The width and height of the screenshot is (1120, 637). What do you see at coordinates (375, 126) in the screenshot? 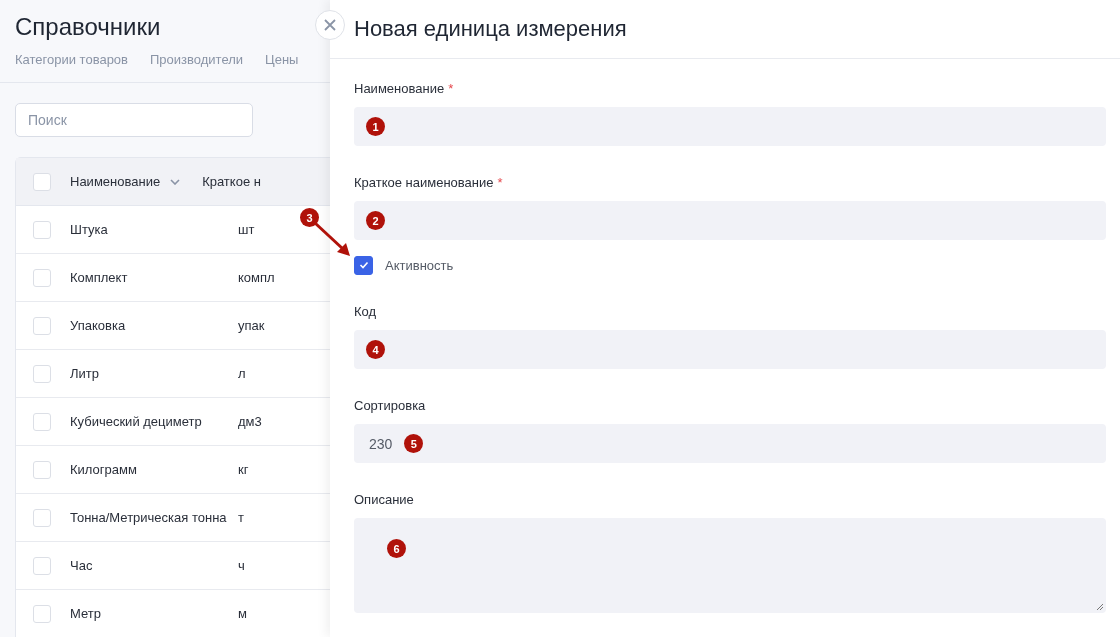
I see `callout-marker: 1` at bounding box center [375, 126].